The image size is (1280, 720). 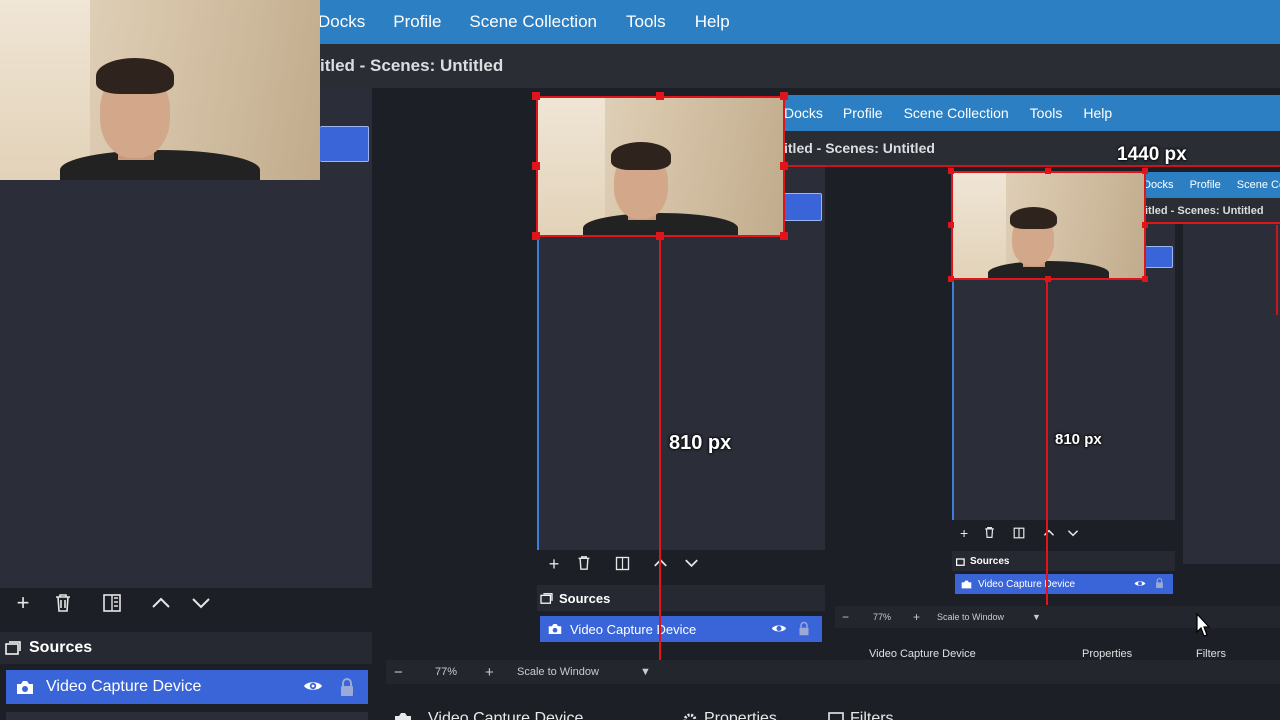 I want to click on nested-zoom-minus: −, so click(x=846, y=617).